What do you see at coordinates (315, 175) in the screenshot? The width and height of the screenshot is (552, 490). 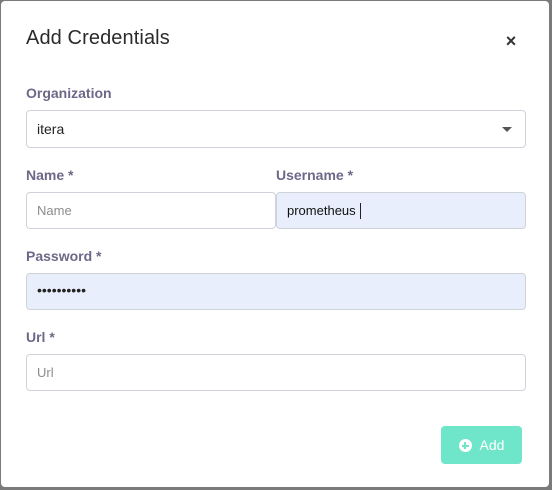 I see `username-label: Username *` at bounding box center [315, 175].